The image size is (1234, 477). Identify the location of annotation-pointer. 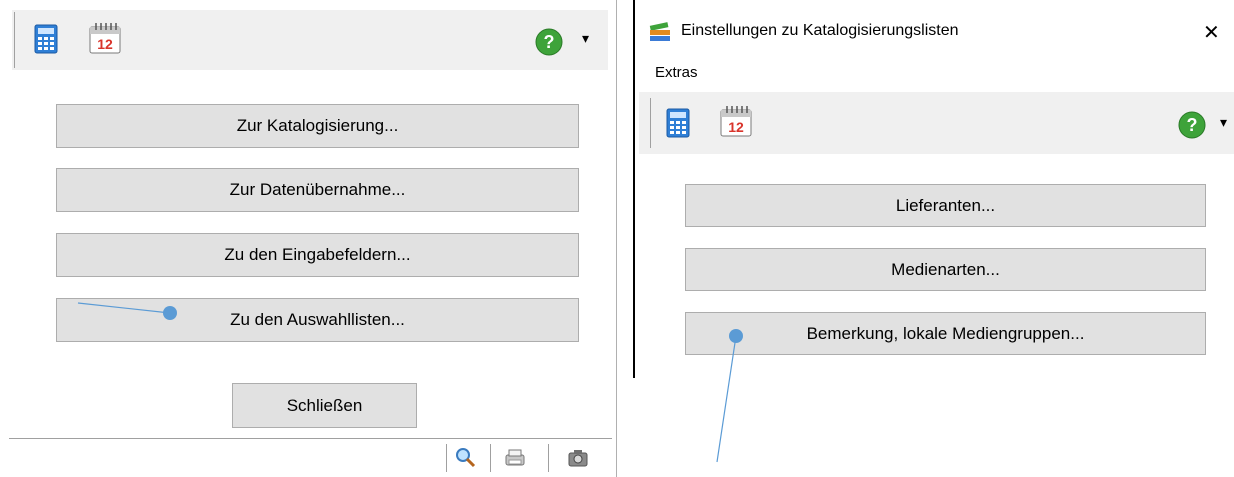
(729, 396).